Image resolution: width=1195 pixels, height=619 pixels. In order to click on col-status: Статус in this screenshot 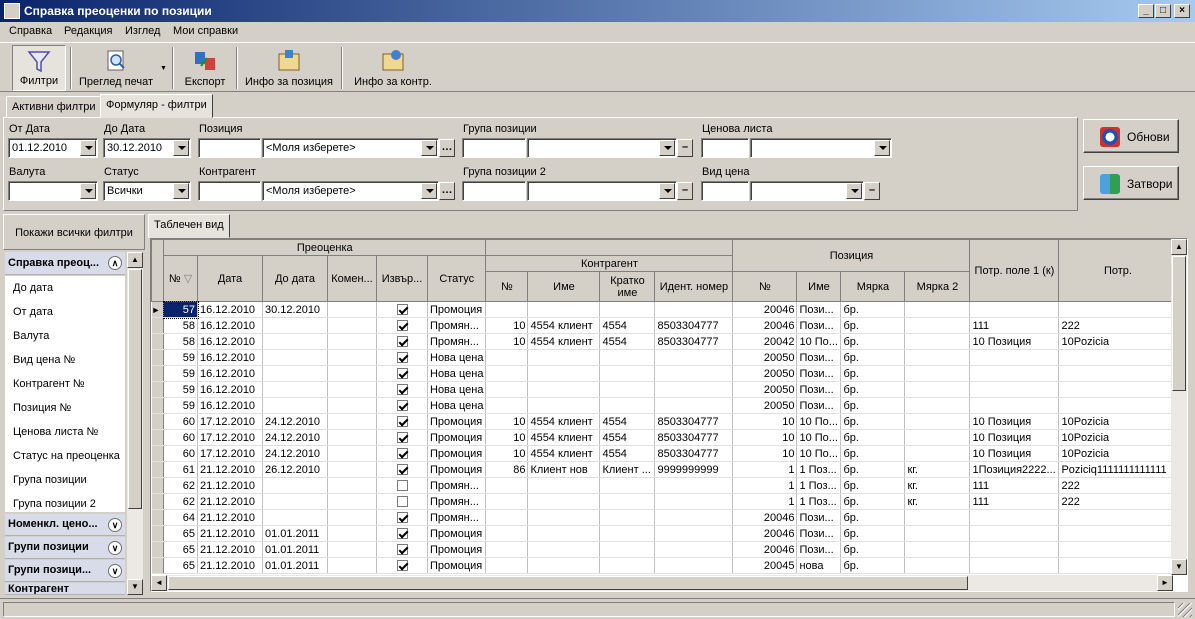, I will do `click(456, 278)`.